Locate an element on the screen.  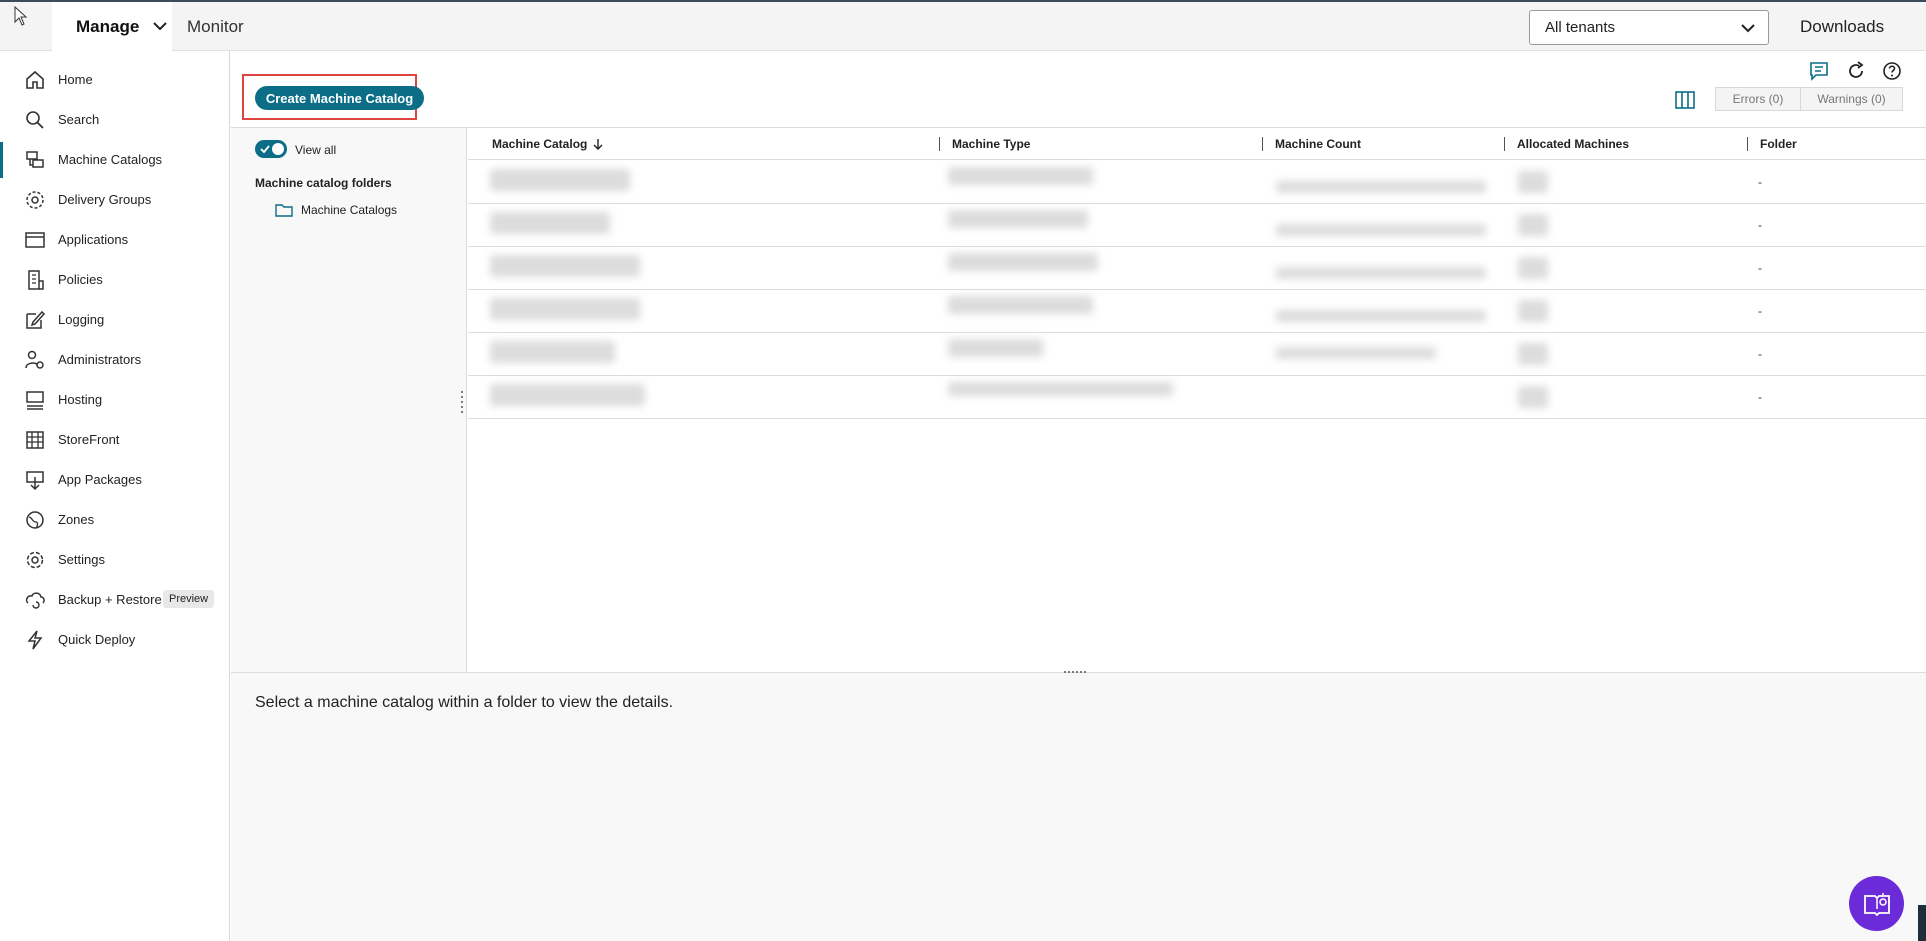
sidebar-item-home: Home is located at coordinates (114, 80).